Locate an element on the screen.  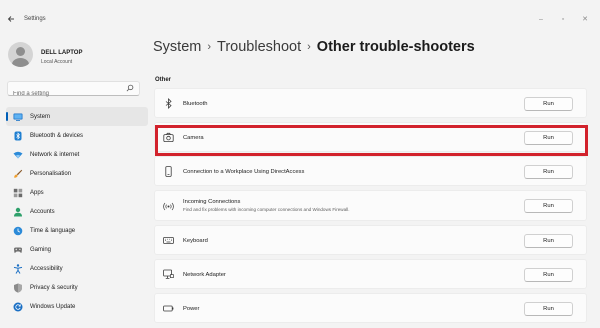
sidebar-item-personalisation: Personalisation is located at coordinates (77, 173).